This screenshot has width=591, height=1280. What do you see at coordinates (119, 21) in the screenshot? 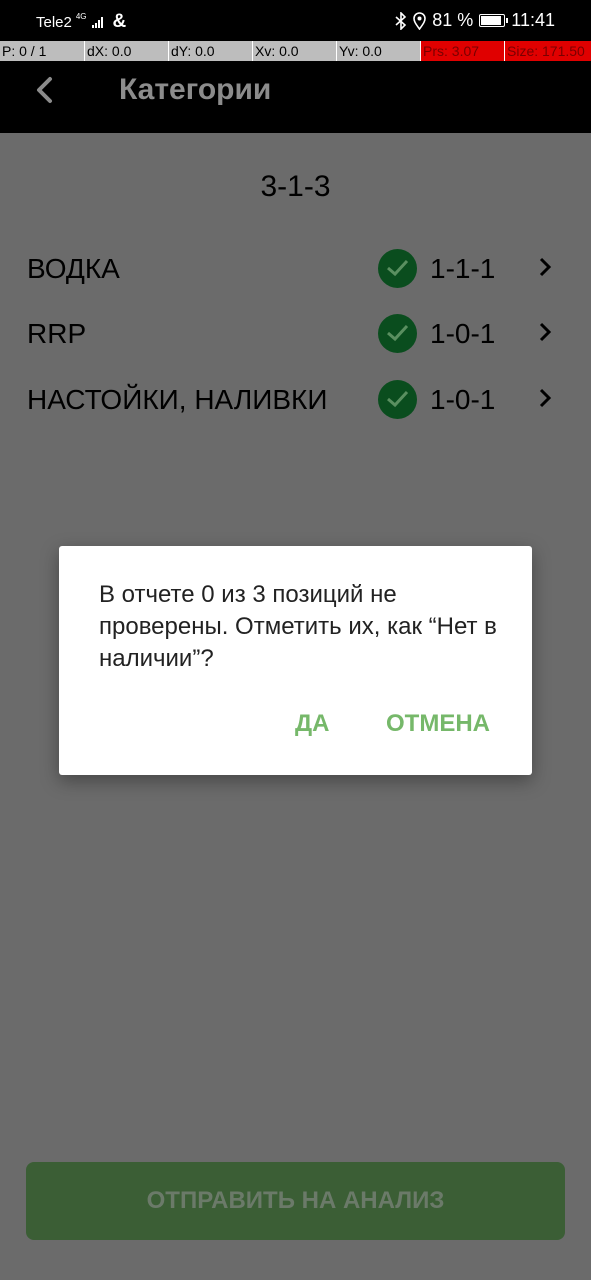
I see `notification-extra: &` at bounding box center [119, 21].